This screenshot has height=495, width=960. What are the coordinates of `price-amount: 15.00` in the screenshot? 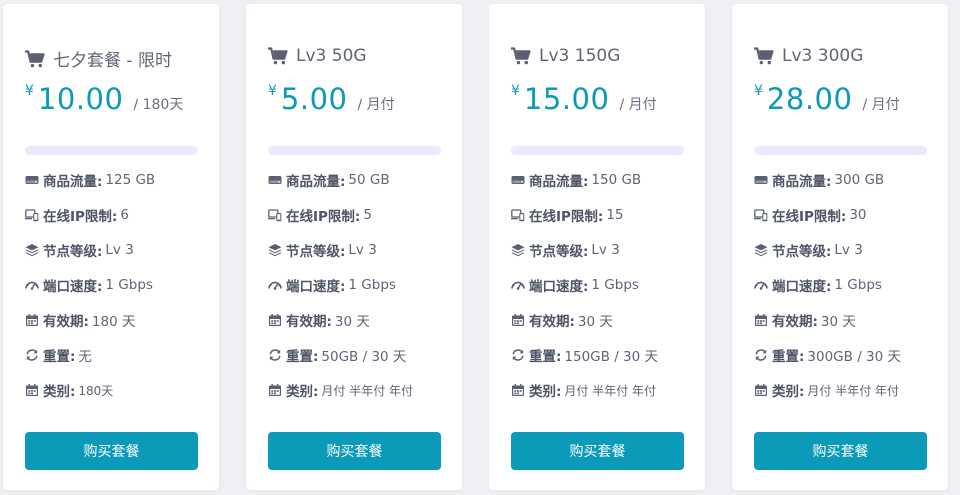 It's located at (566, 99).